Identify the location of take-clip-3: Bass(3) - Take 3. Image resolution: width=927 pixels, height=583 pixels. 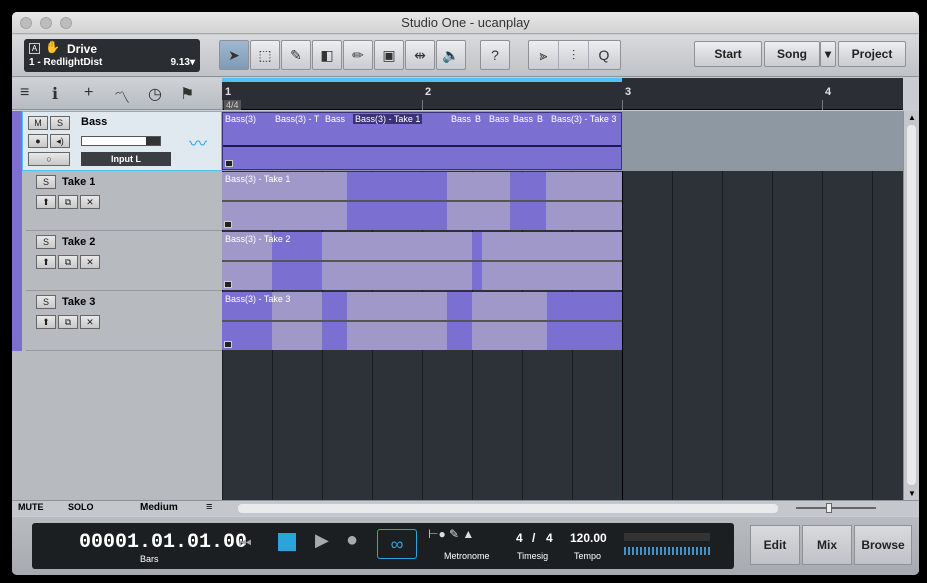
(422, 321).